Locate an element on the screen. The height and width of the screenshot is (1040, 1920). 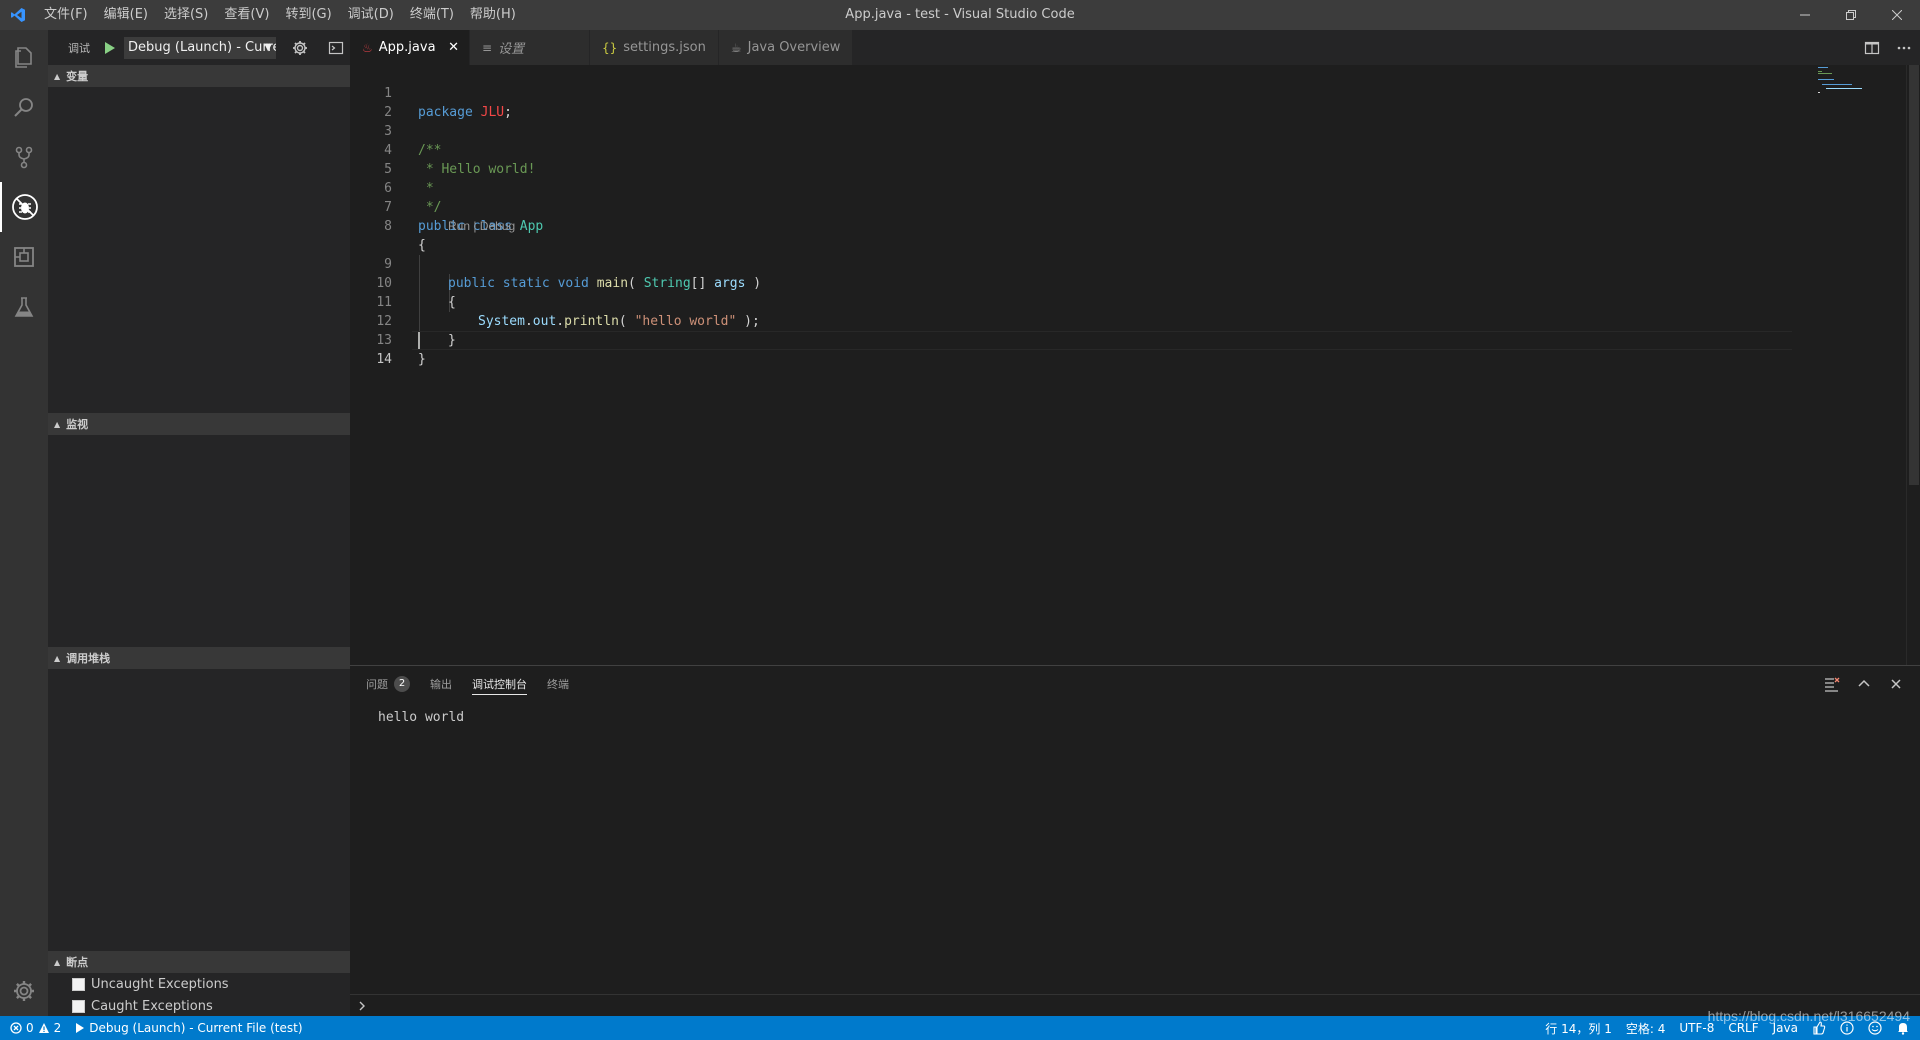
smiley-icon is located at coordinates (1875, 1028).